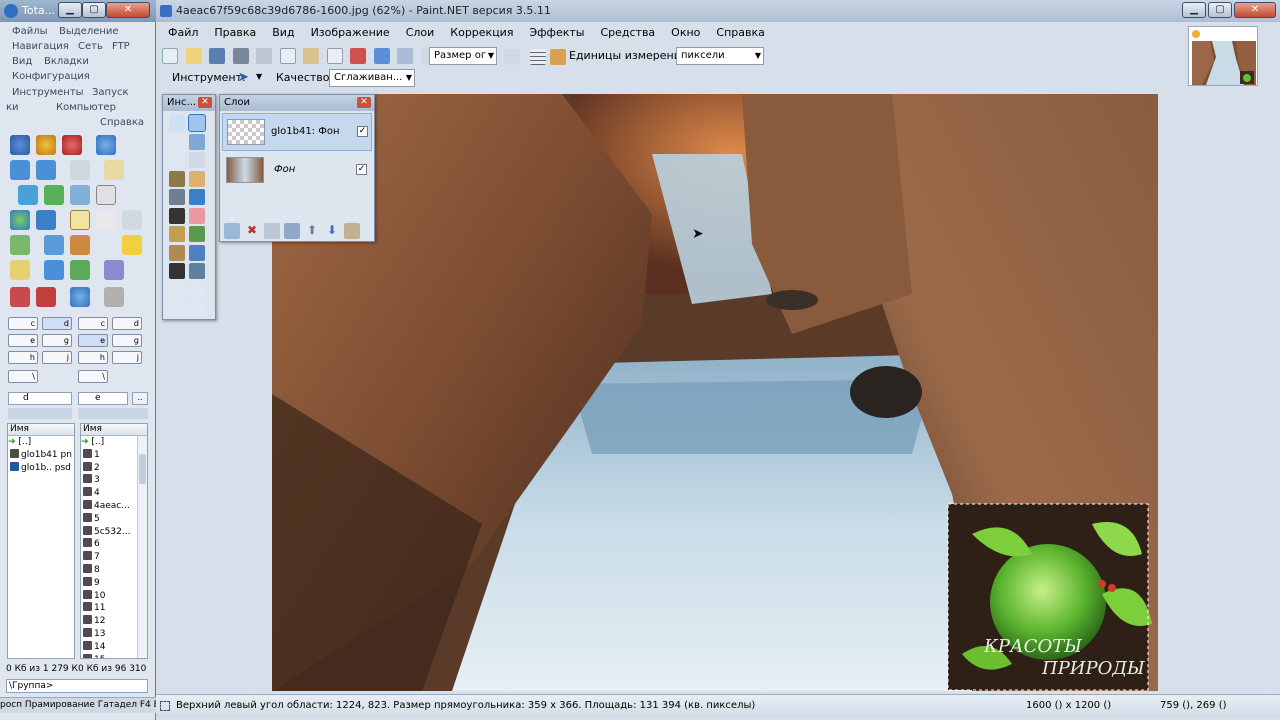  I want to click on zoom-combo: Размер ог ▼, so click(463, 56).